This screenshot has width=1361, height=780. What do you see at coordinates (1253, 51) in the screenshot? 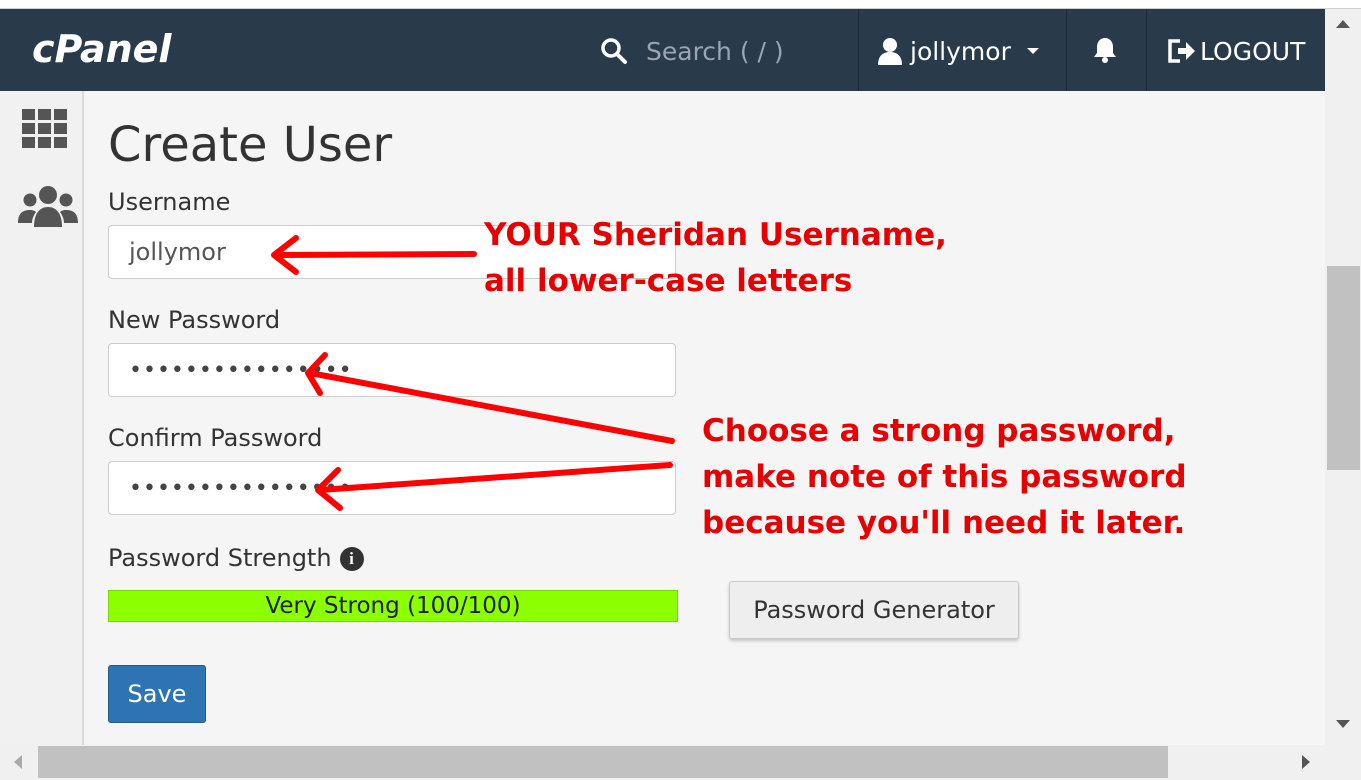
I see `logout-label: LOGOUT` at bounding box center [1253, 51].